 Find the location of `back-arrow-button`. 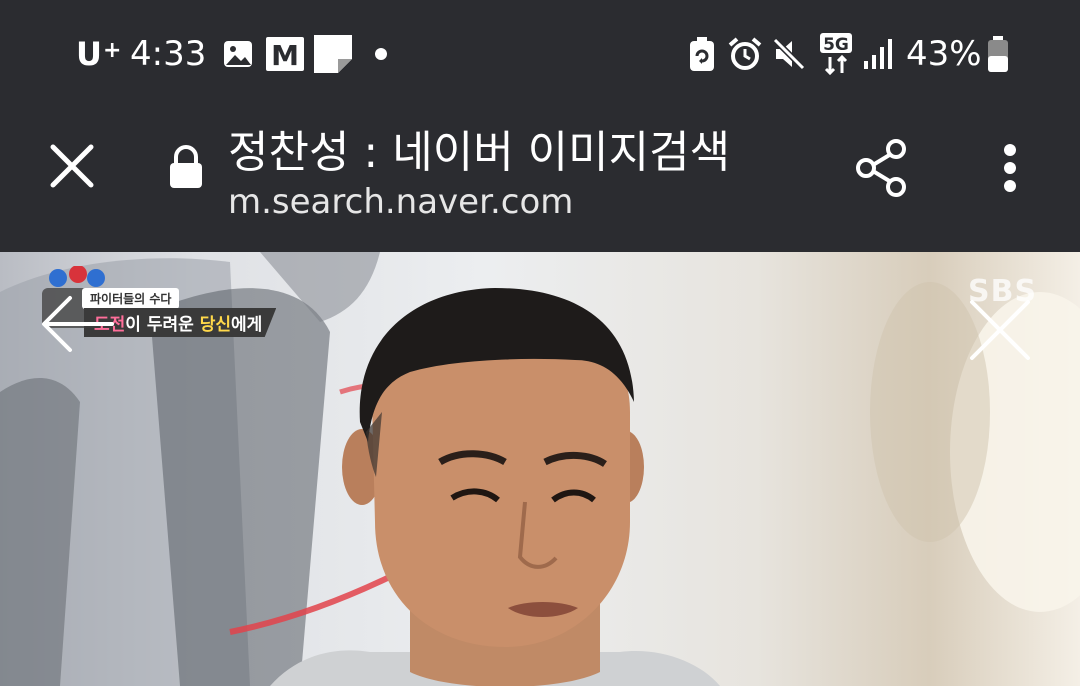

back-arrow-button is located at coordinates (78, 324).